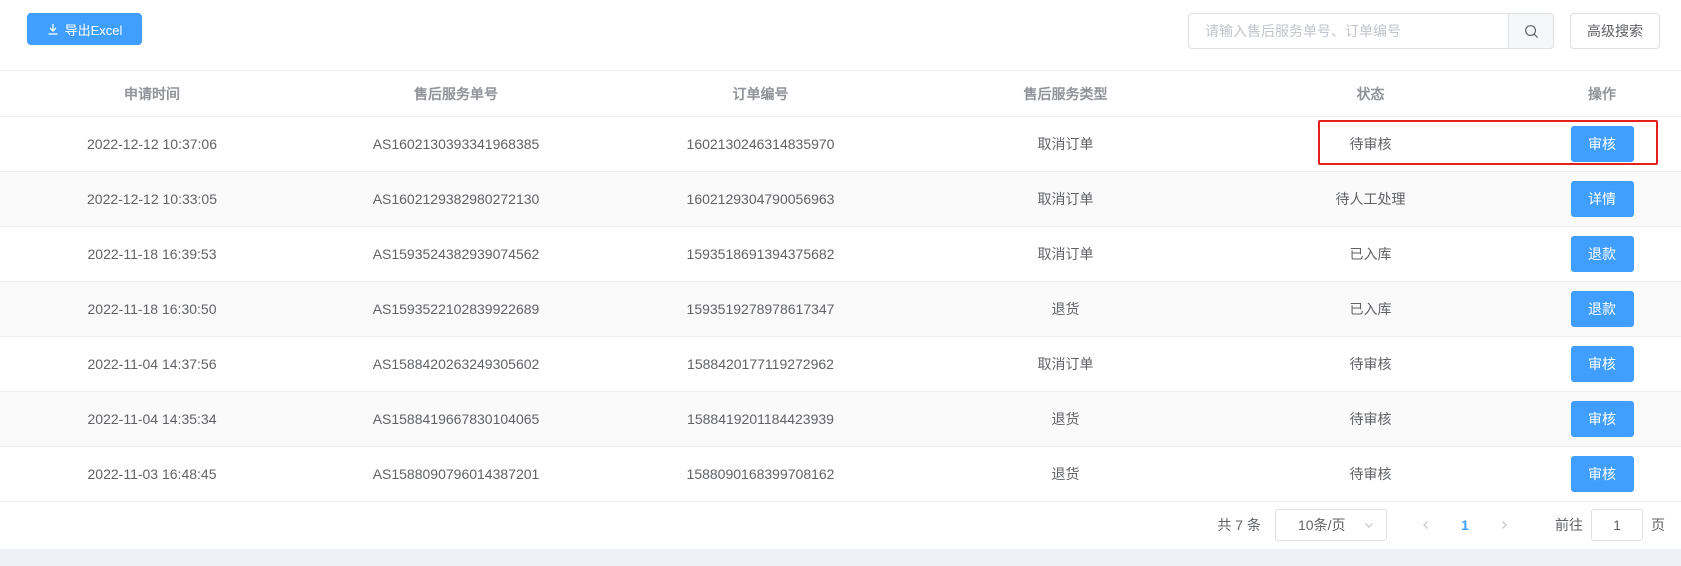 The width and height of the screenshot is (1681, 566). I want to click on cell-service-no: AS1593524382939074562, so click(456, 254).